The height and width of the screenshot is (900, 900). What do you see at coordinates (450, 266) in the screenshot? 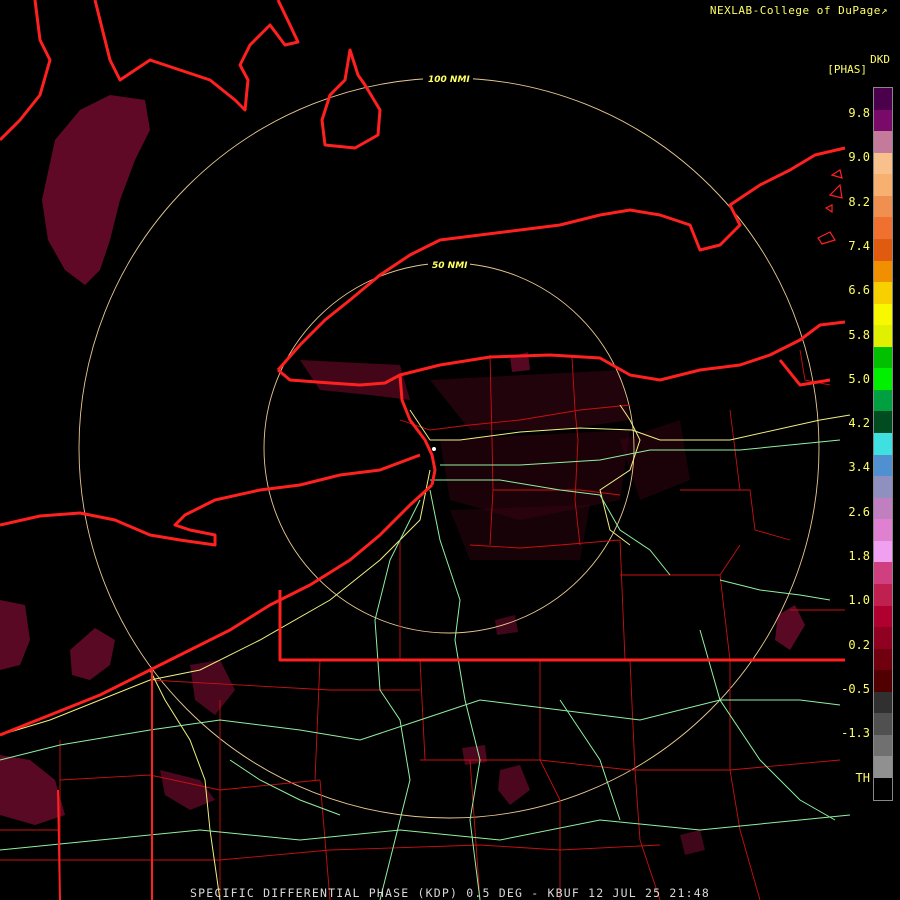
I see `ring-label-50: 50 NMI` at bounding box center [450, 266].